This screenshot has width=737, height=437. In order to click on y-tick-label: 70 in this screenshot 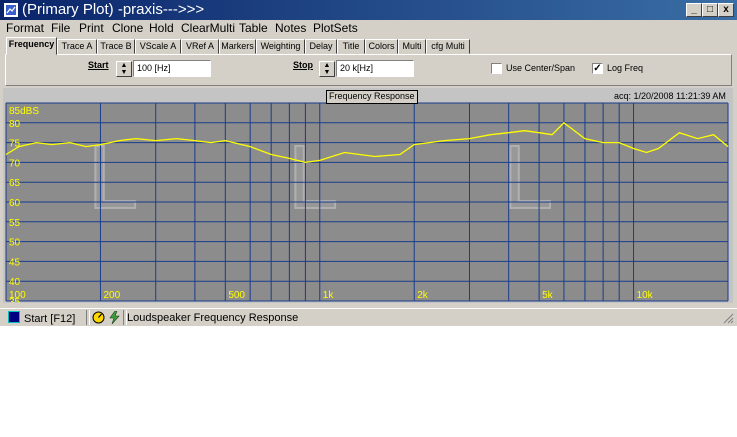, I will do `click(15, 163)`.